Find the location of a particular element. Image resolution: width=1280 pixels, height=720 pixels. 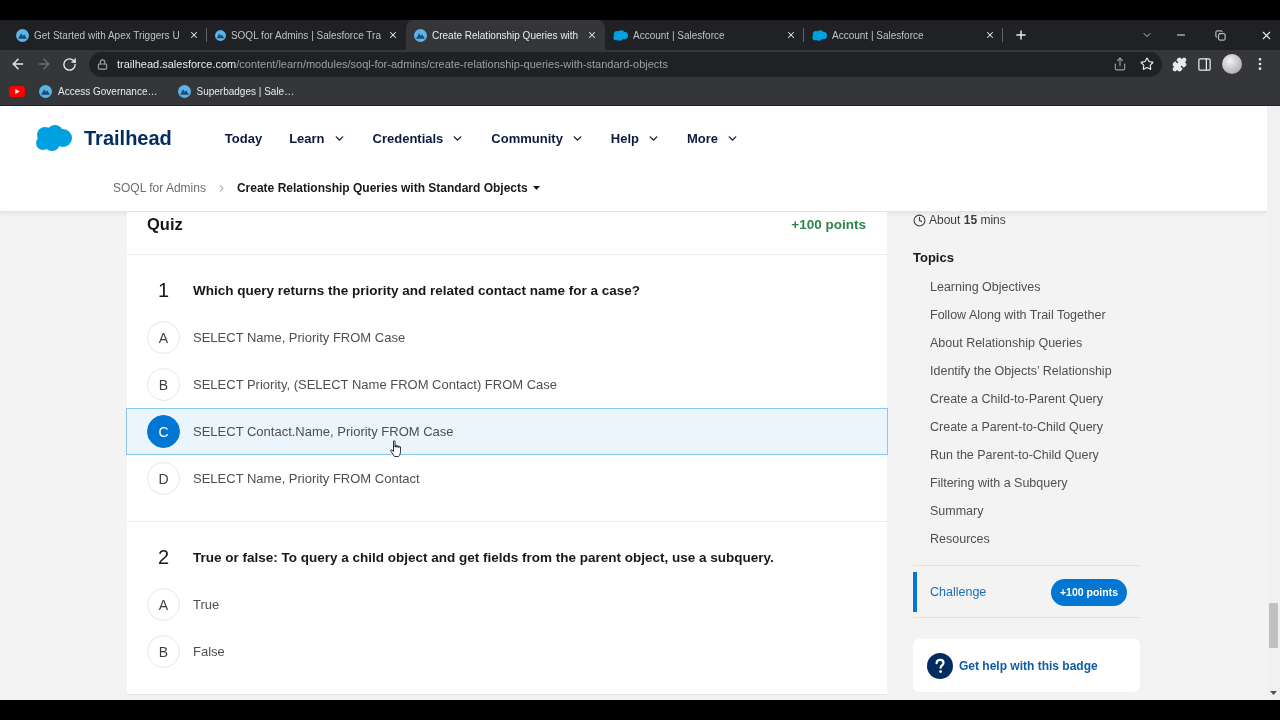

home-logo-link: Trailhead is located at coordinates (103, 138).